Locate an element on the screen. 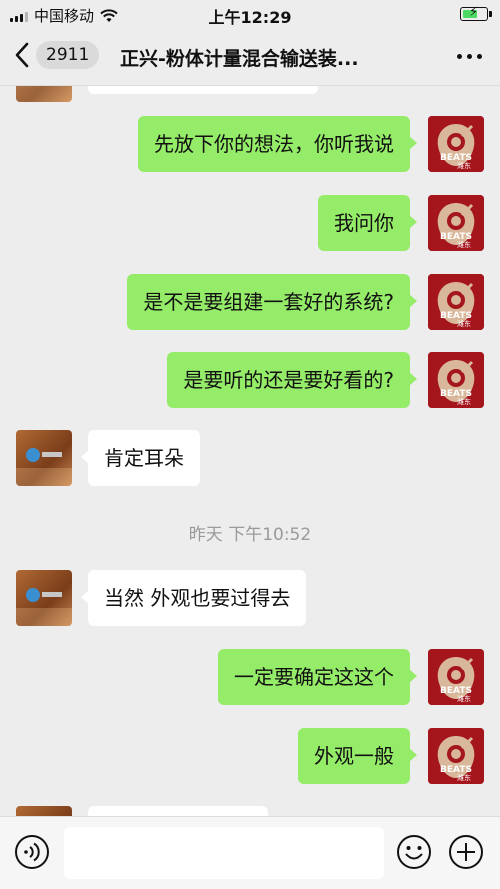 This screenshot has height=889, width=500. message-bubble-incoming: 当然 外观也要过得去 is located at coordinates (193, 598).